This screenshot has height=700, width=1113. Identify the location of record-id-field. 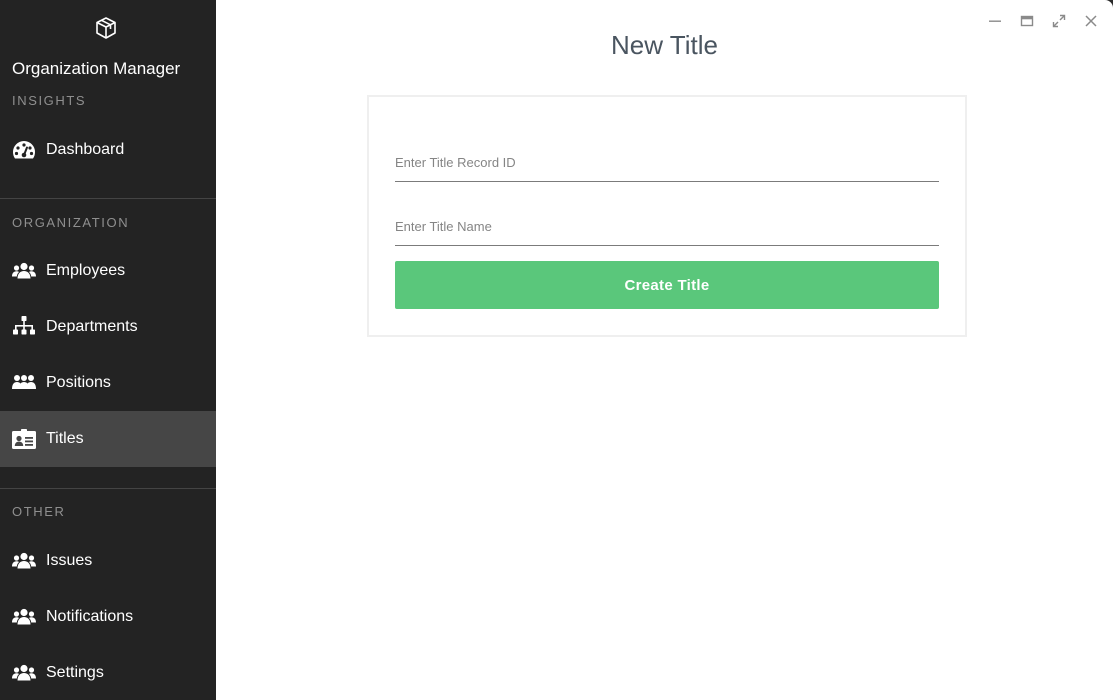
(667, 164).